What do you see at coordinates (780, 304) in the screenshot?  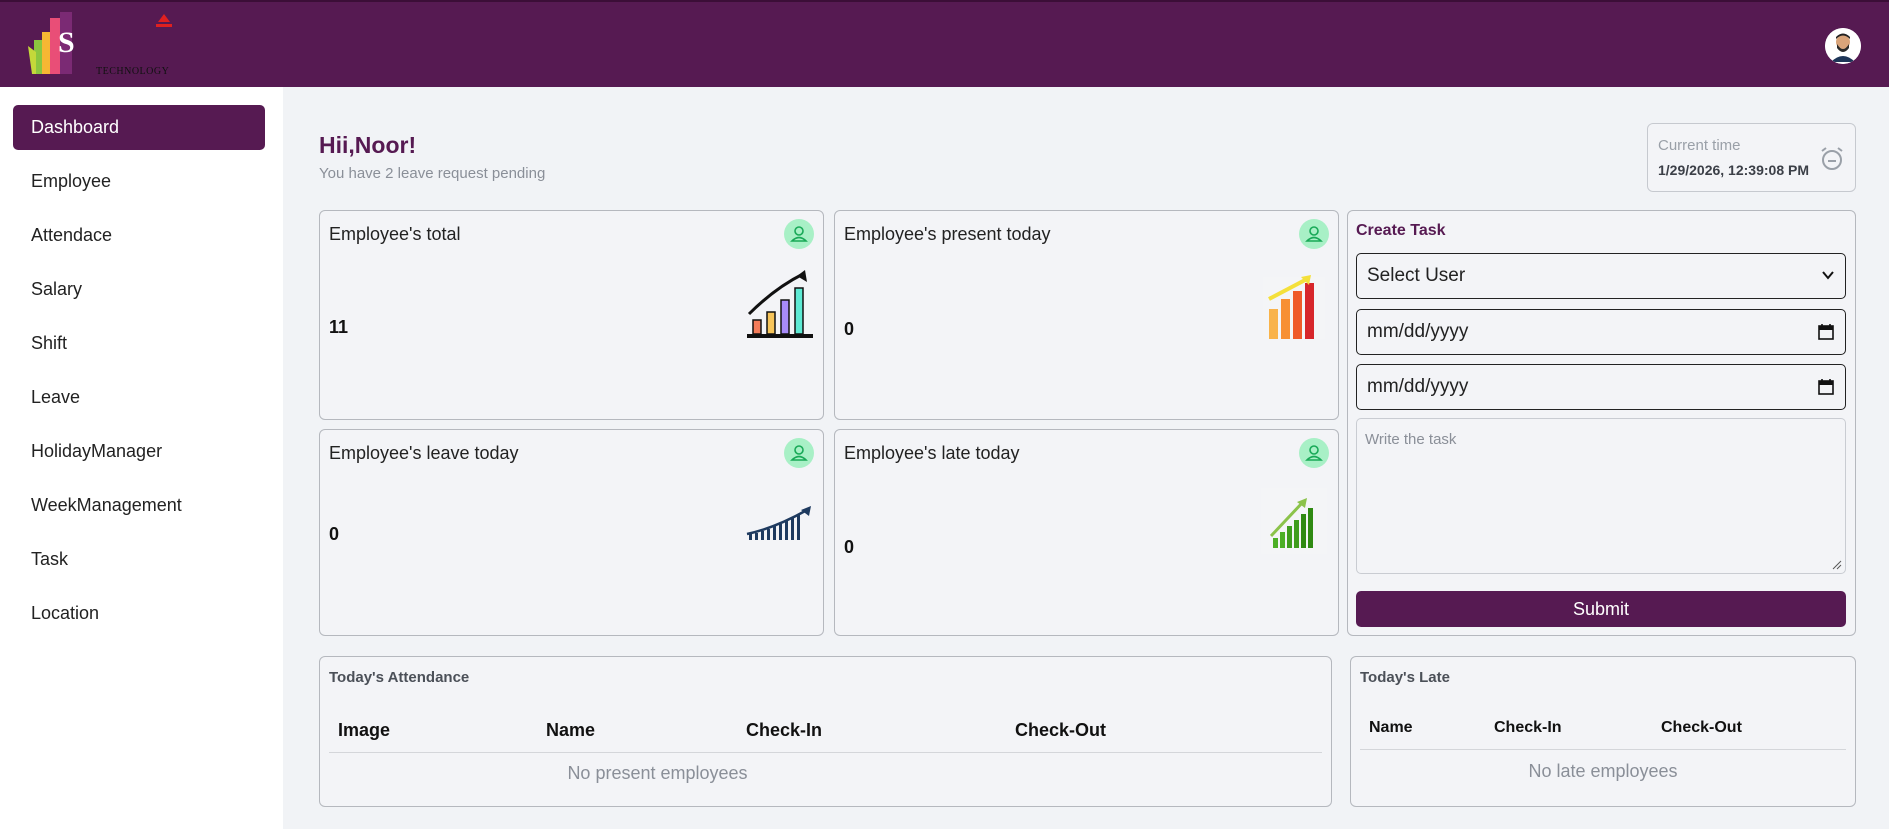 I see `growth-bar-chart-icon` at bounding box center [780, 304].